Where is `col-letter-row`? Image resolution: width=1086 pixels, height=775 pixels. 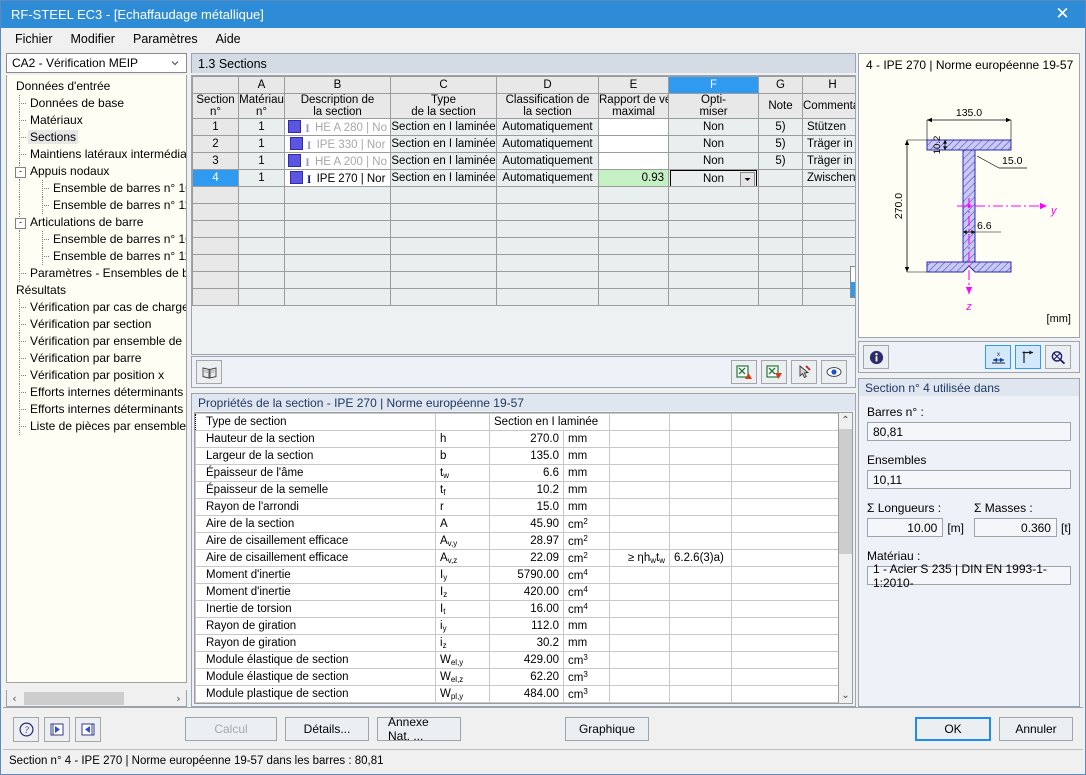
col-letter-row is located at coordinates (215, 85).